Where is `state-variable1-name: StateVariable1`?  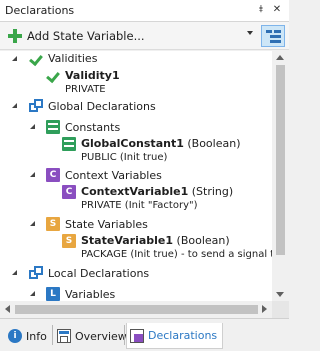 state-variable1-name: StateVariable1 is located at coordinates (127, 240).